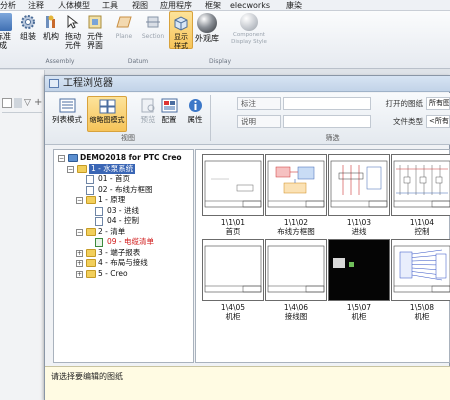  Describe the element at coordinates (123, 263) in the screenshot. I see `tree-item: +4 - 布局与接线` at that location.